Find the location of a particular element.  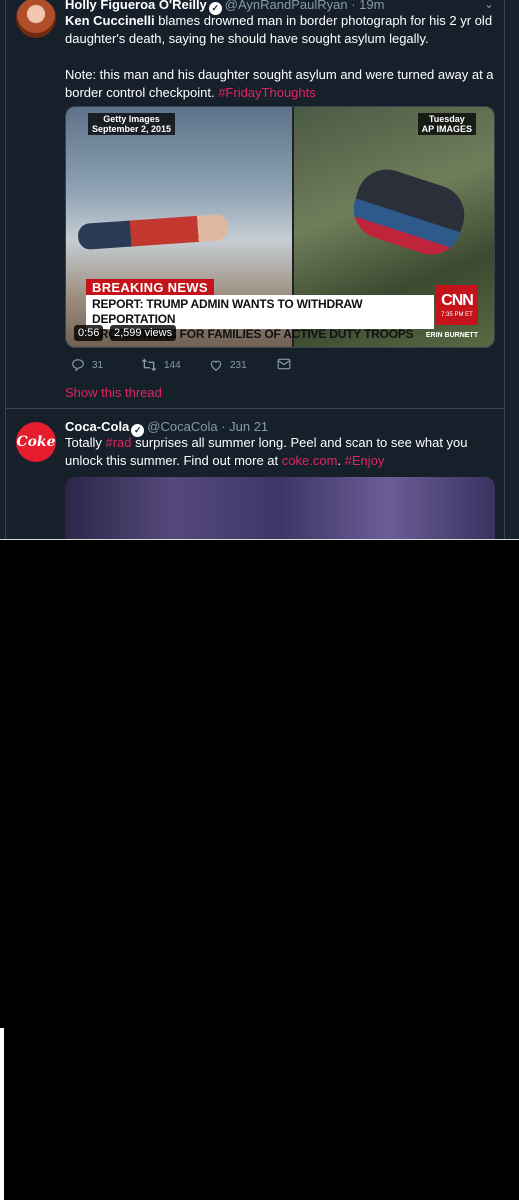

retweet-icon is located at coordinates (149, 365).